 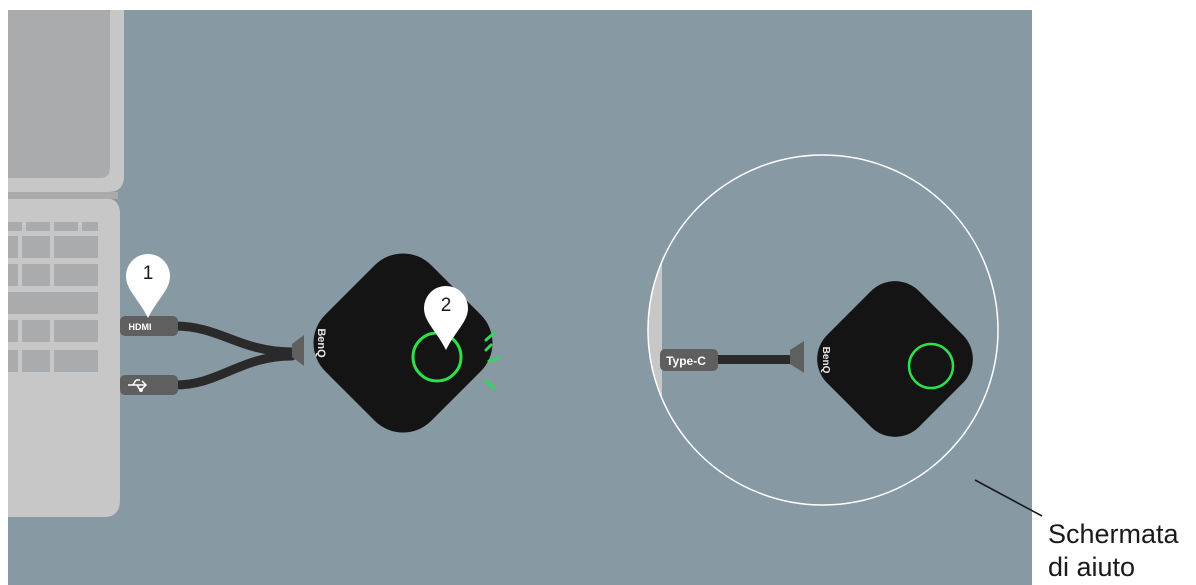 I want to click on dongle-left-brand: BenQ, so click(x=321, y=343).